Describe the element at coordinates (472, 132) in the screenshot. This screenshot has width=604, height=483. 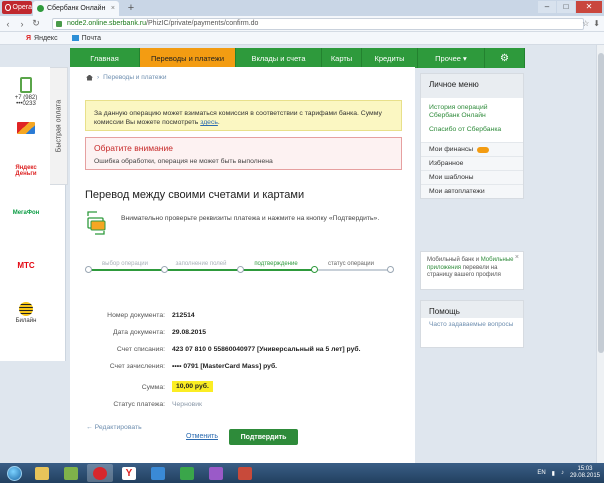
I see `personal-menu-link: Спасибо от Сбербанка` at that location.